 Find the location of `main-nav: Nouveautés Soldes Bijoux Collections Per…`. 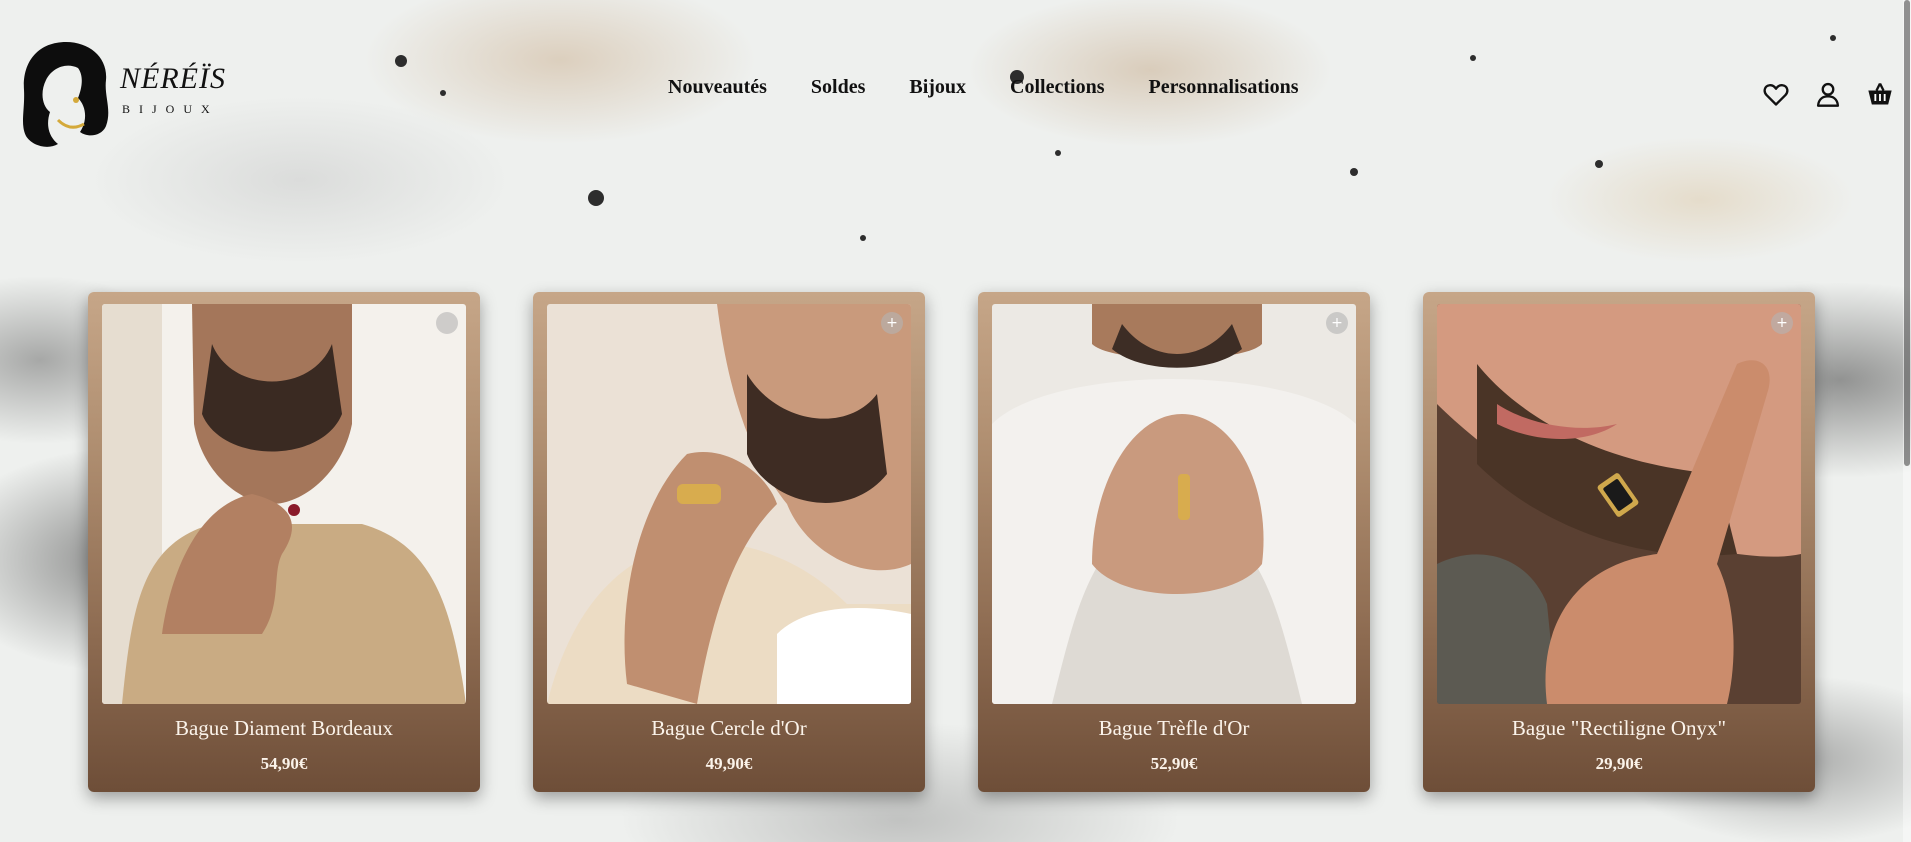

main-nav: Nouveautés Soldes Bijoux Collections Per… is located at coordinates (983, 87).